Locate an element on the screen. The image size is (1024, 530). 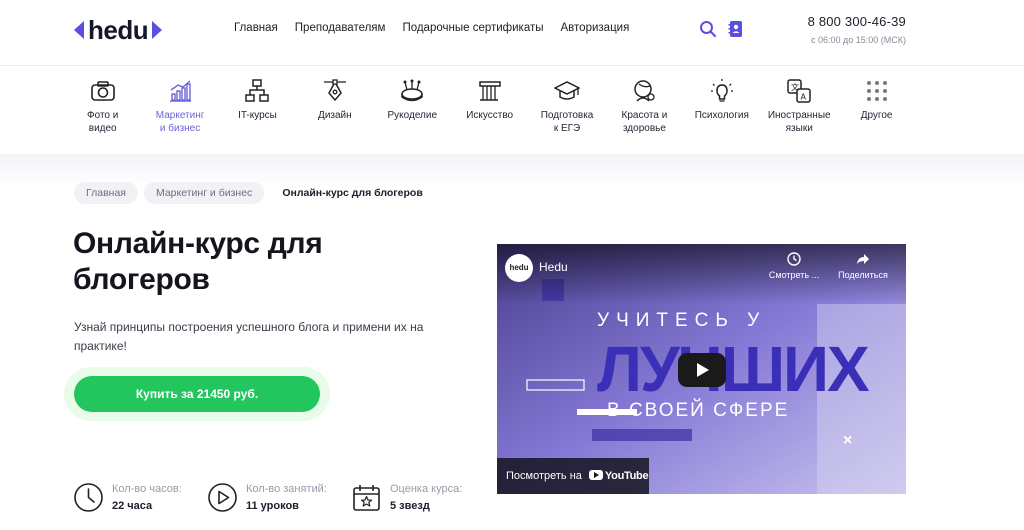
category-label: Маркетинг и бизнес is located at coordinates (180, 122).